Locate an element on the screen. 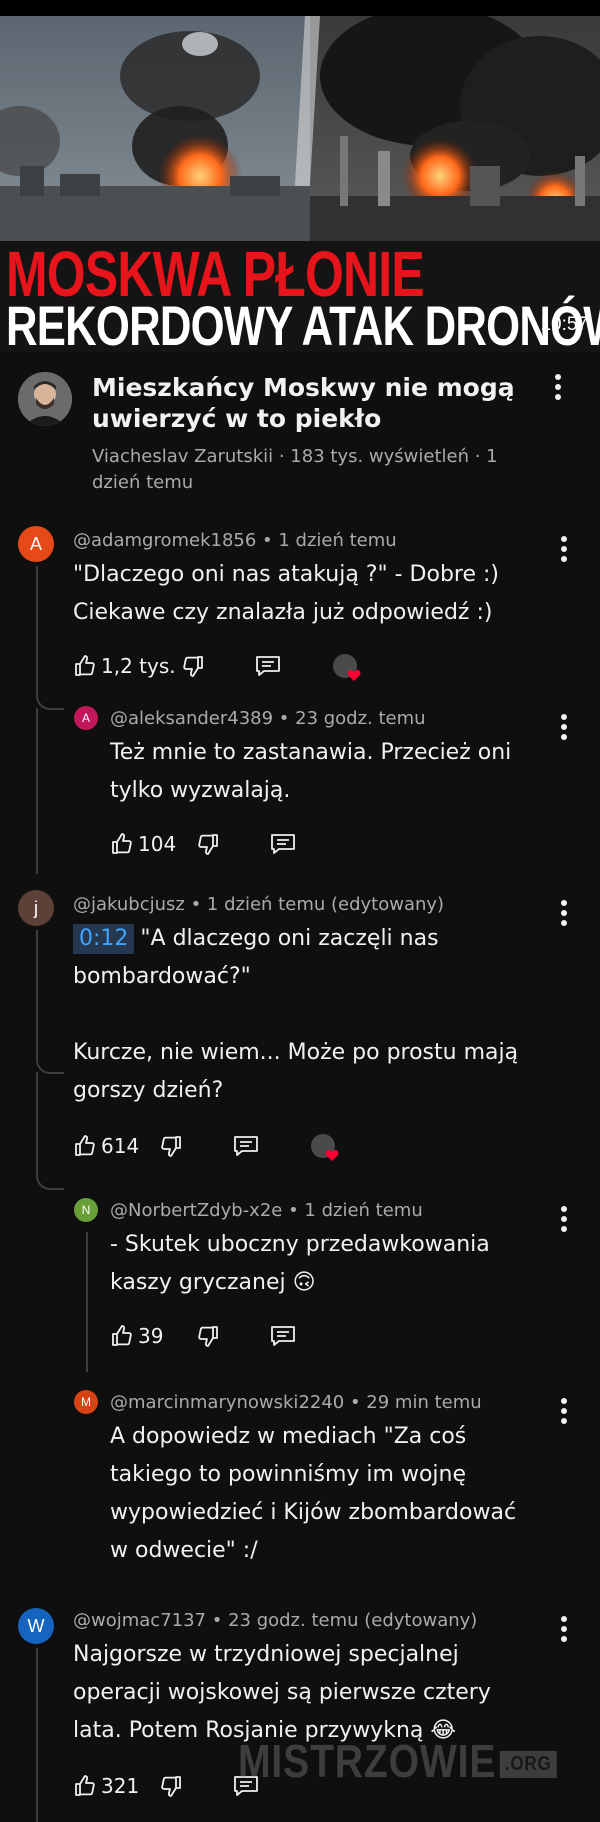 This screenshot has height=1822, width=600. watermark-text: MISTRZOWIE is located at coordinates (367, 1761).